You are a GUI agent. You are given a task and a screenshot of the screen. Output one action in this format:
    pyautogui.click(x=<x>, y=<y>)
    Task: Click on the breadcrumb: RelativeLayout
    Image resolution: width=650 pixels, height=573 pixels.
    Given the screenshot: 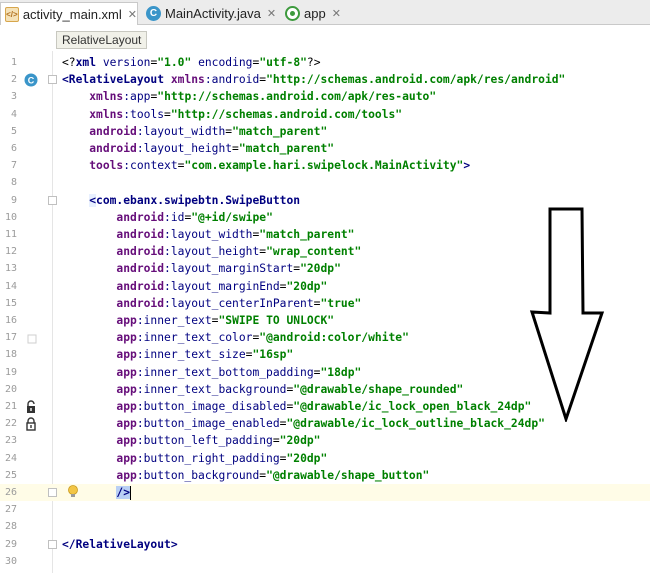 What is the action you would take?
    pyautogui.click(x=102, y=40)
    